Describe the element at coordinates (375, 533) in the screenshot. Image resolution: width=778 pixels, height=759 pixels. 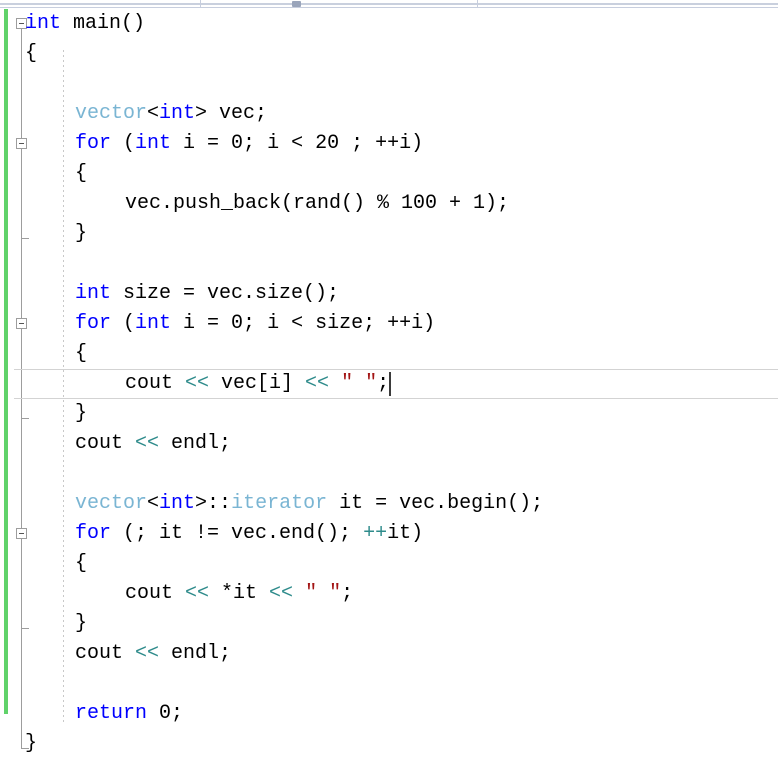
I see `code-token-op: ++` at that location.